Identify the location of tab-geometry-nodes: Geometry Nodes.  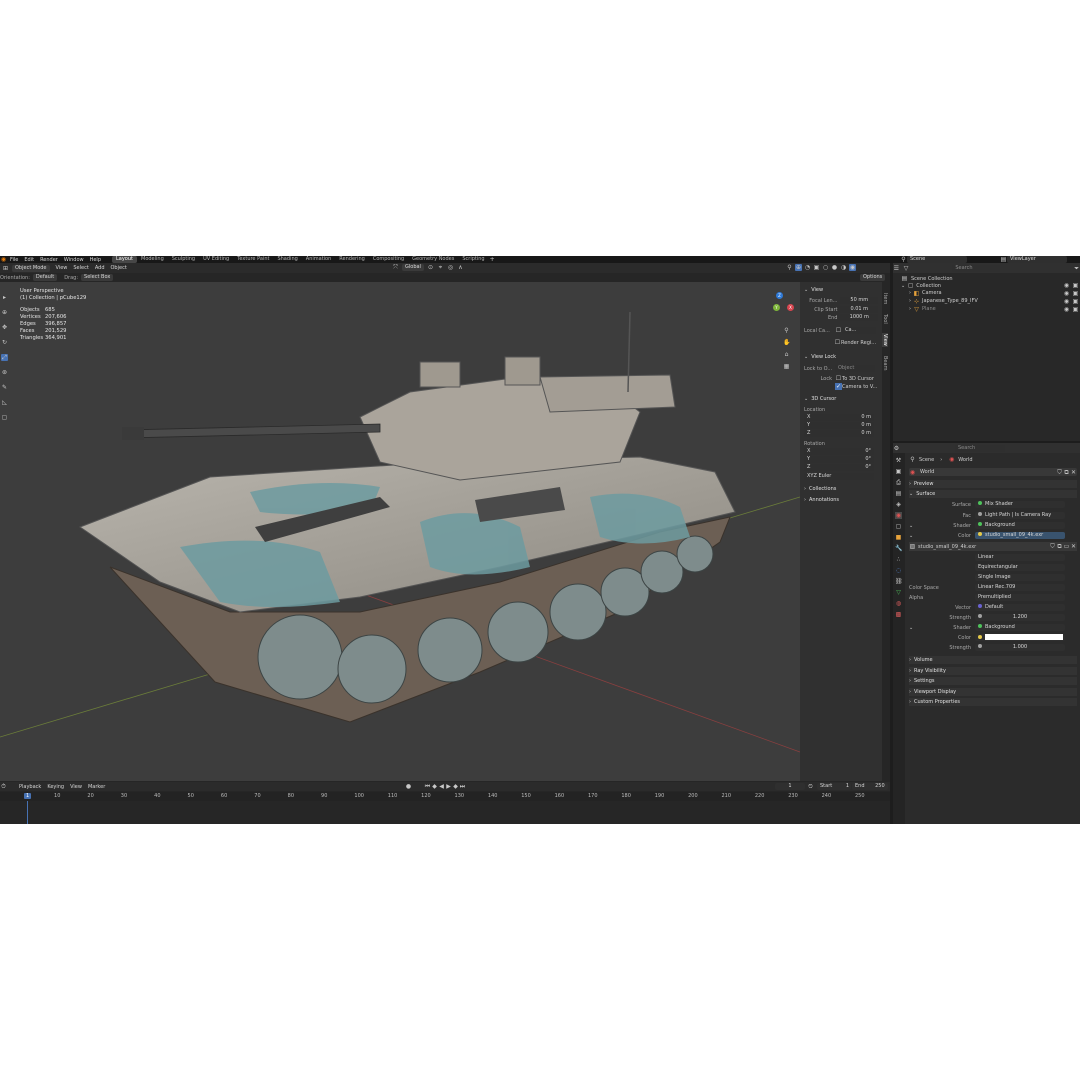
(433, 259).